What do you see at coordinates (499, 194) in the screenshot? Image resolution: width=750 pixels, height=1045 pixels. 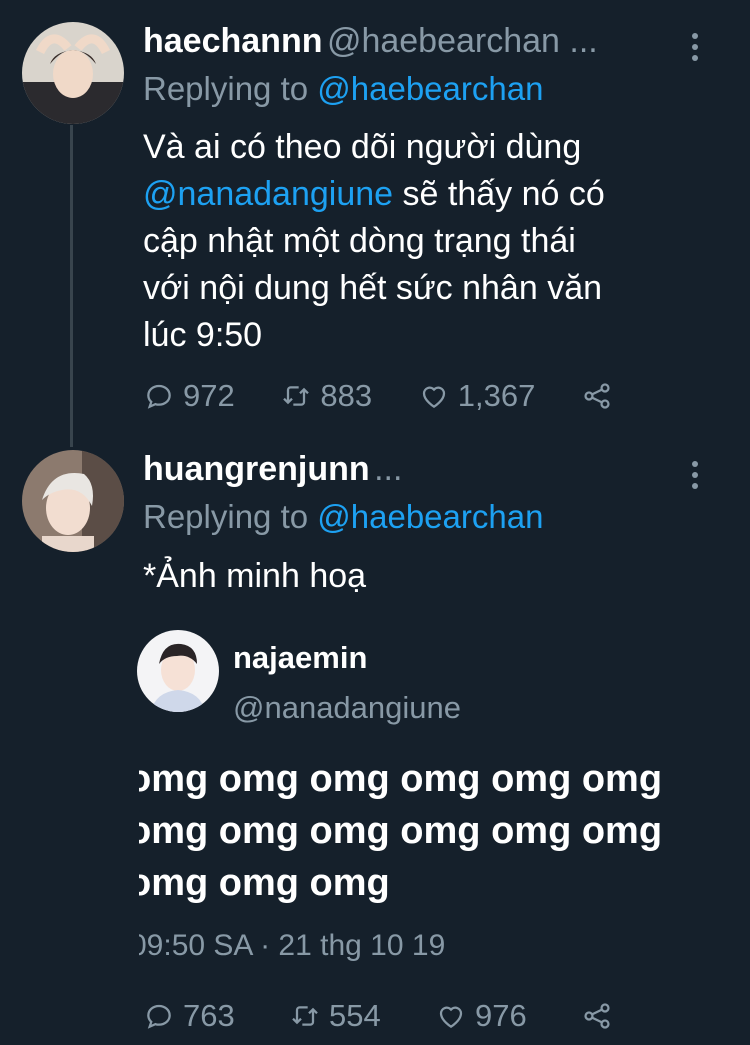 I see `text-fragment: sẽ thấy nó có` at bounding box center [499, 194].